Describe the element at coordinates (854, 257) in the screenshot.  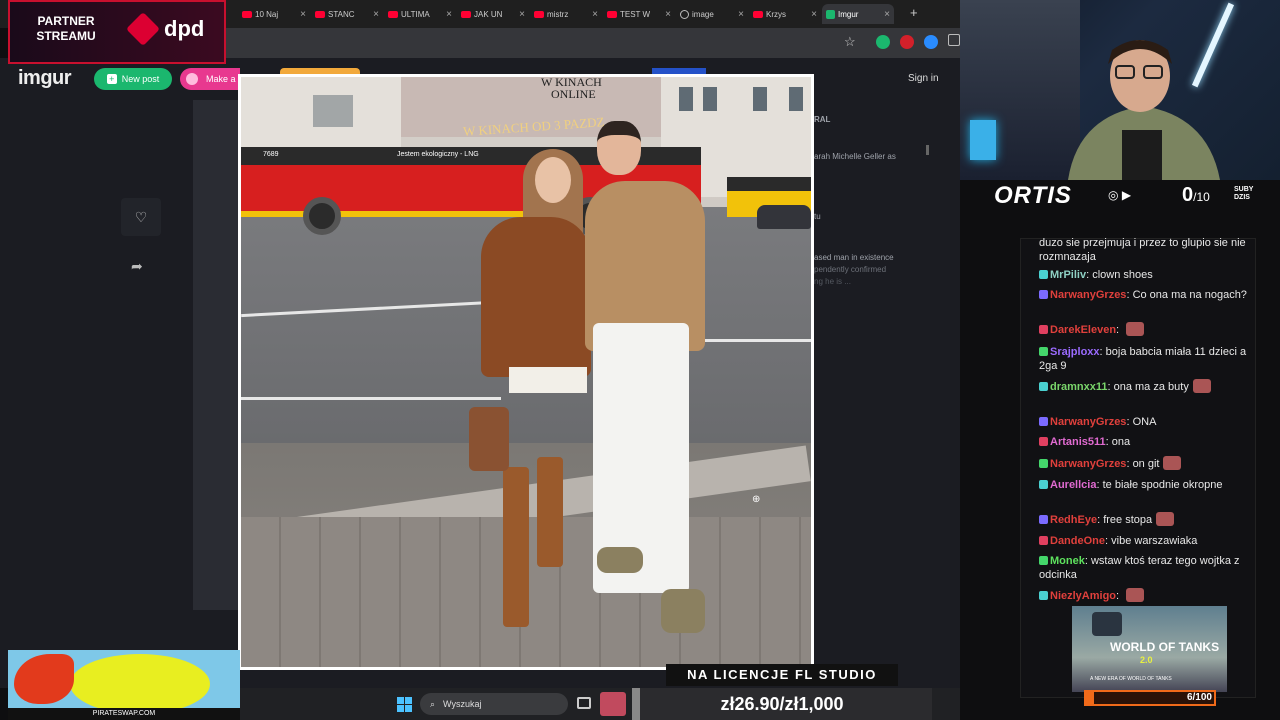
I see `sidebar-snippet: ased man in existence` at that location.